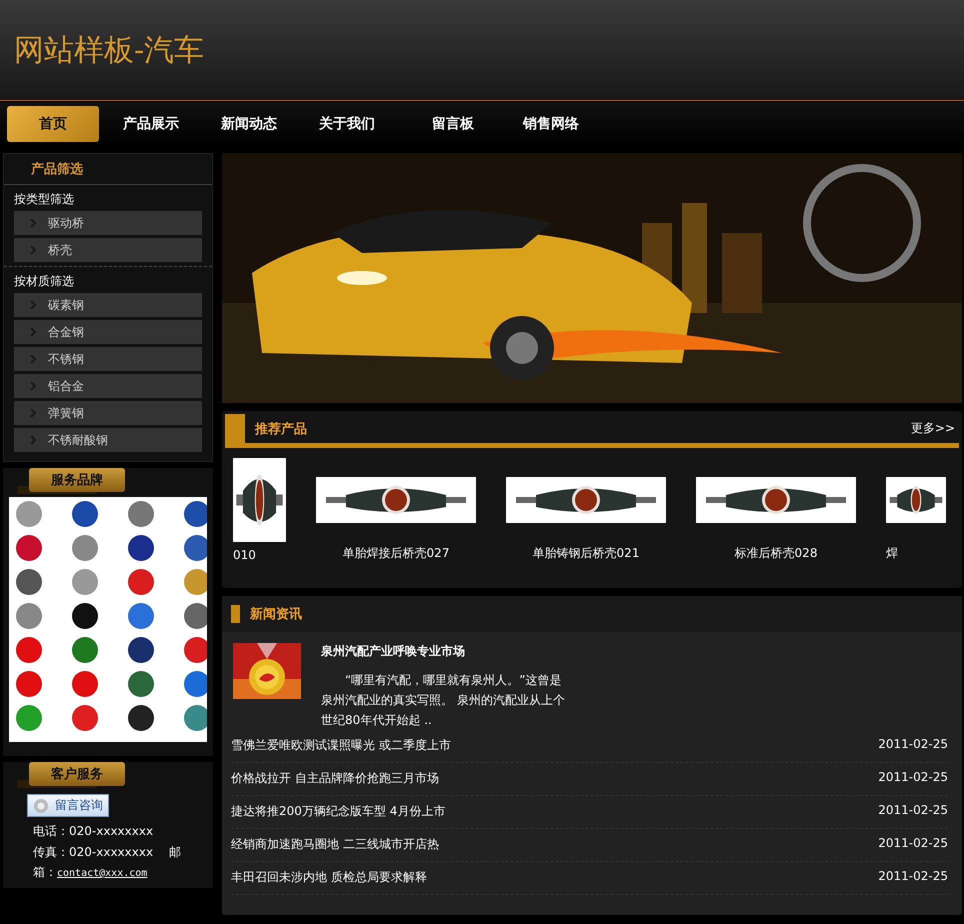  I want to click on section-title: 新闻资讯, so click(276, 614).